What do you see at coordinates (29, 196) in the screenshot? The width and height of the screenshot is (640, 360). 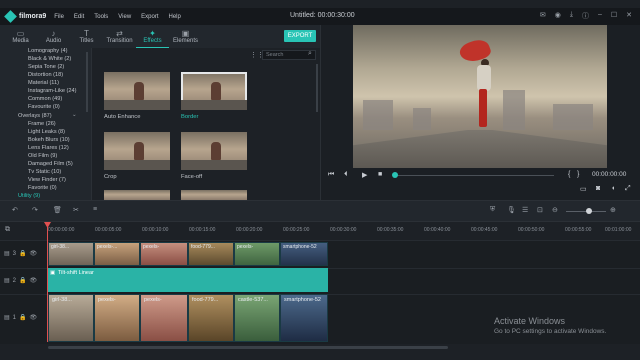 I see `category-group-utility: Utility (9)` at bounding box center [29, 196].